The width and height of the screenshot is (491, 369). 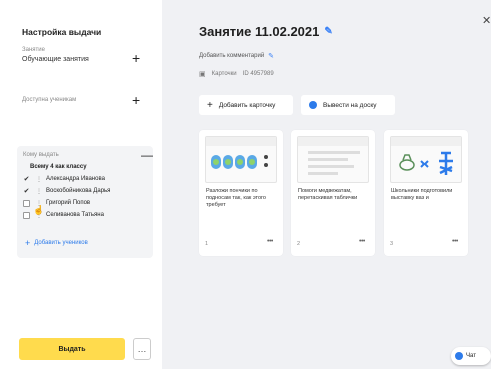 I want to click on collapse-icon: —, so click(x=147, y=155).